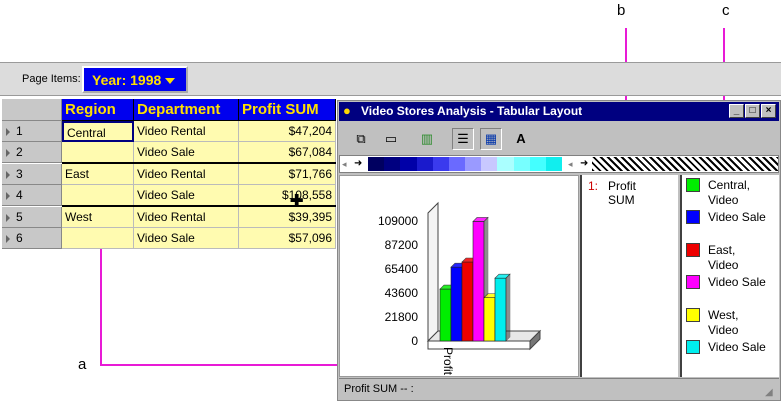 The image size is (781, 401). Describe the element at coordinates (287, 152) in the screenshot. I see `cell-profit: $67,084` at that location.